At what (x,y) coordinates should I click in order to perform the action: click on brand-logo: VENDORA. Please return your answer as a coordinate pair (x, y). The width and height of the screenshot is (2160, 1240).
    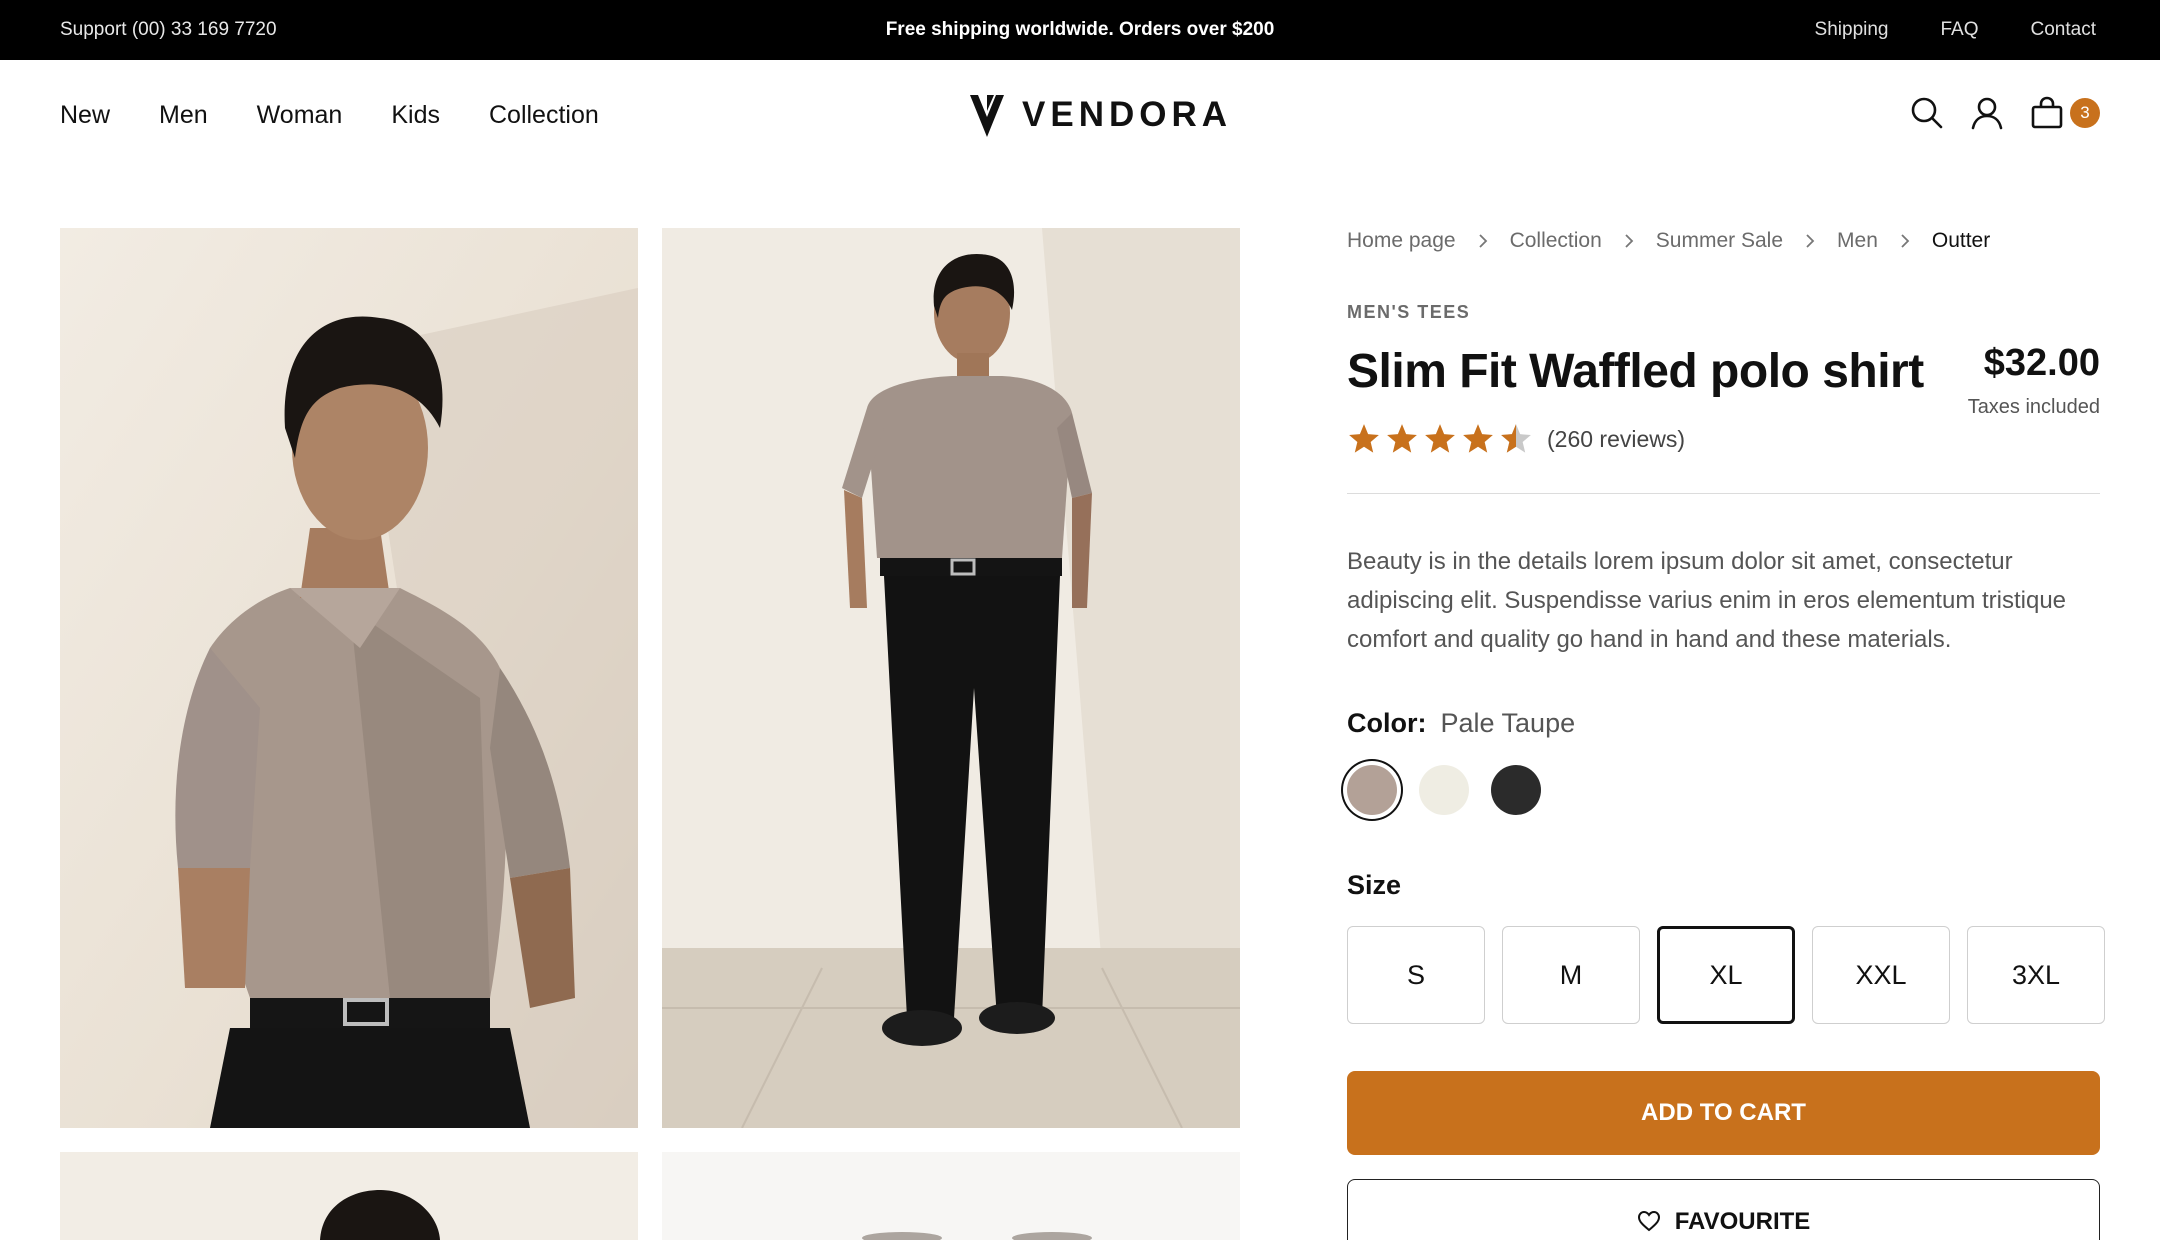
    Looking at the image, I should click on (1100, 115).